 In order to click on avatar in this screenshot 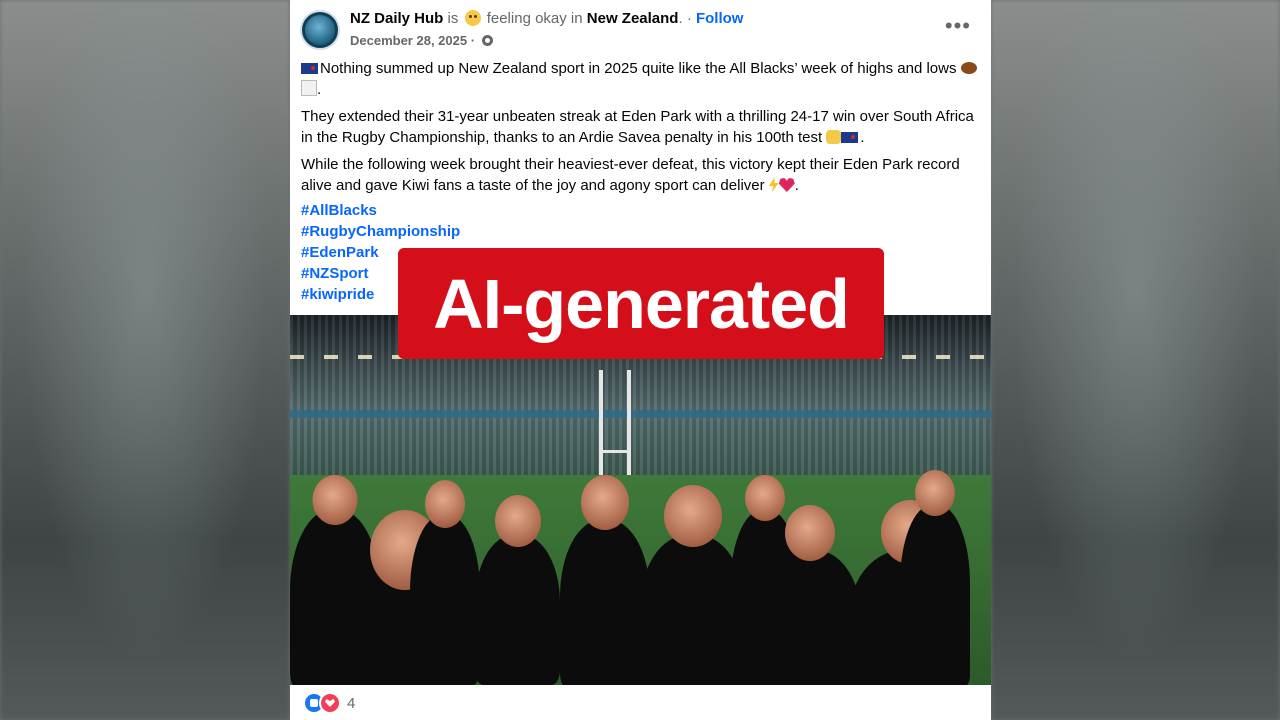, I will do `click(320, 30)`.